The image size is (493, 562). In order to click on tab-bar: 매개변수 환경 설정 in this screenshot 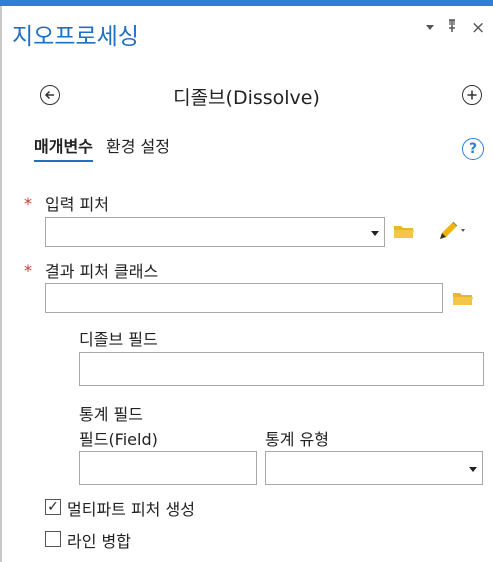, I will do `click(102, 147)`.